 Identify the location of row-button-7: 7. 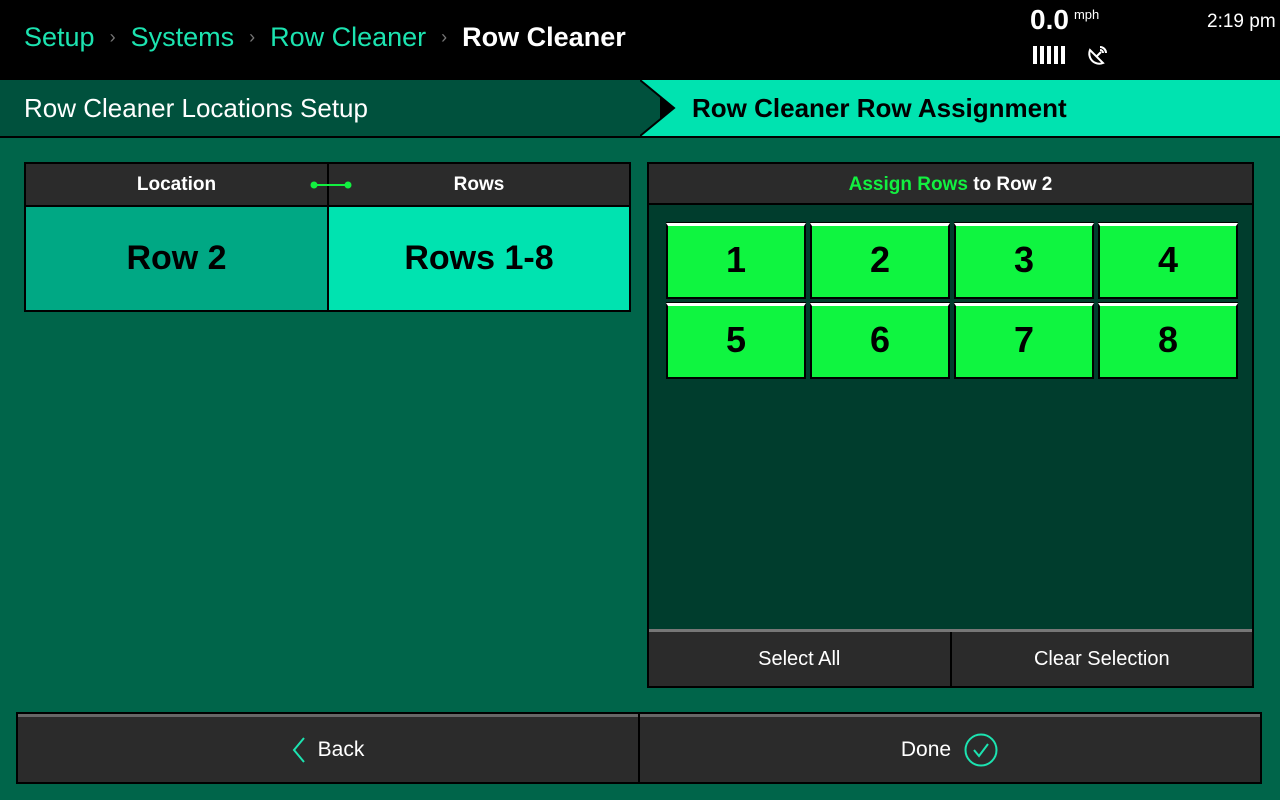
(1024, 341).